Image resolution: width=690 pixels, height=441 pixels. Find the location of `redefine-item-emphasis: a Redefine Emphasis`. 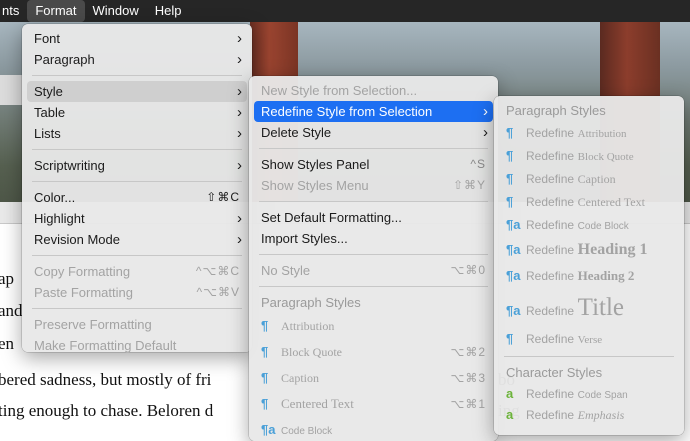

redefine-item-emphasis: a Redefine Emphasis is located at coordinates (589, 414).